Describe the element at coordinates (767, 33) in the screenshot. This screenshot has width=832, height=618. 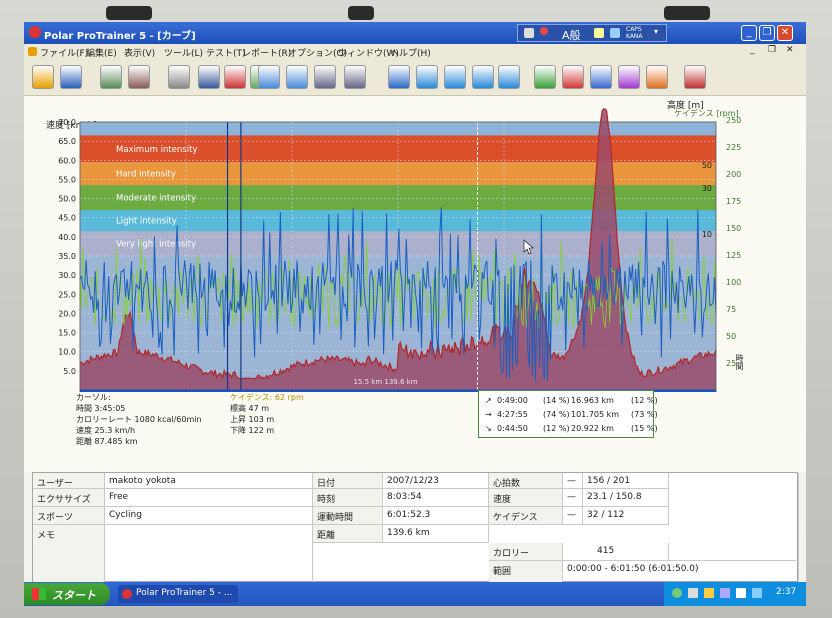
I see `maximize-button: ❐` at that location.